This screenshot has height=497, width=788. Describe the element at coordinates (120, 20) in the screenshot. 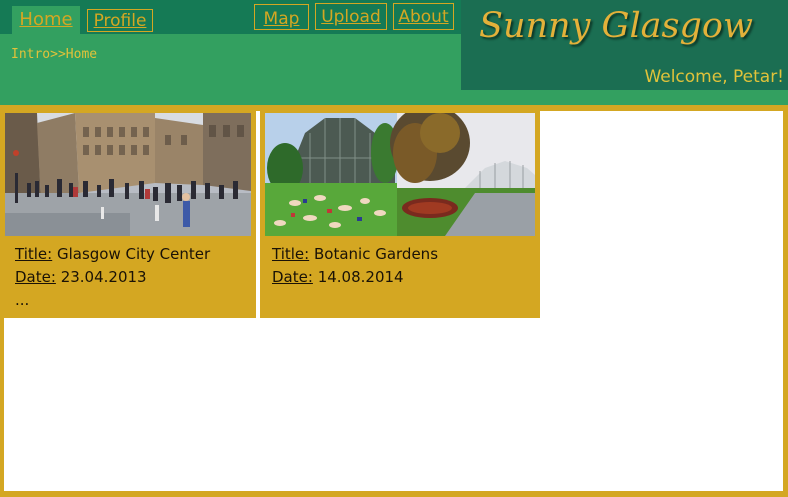

I see `nav-profile-link: Profile` at that location.